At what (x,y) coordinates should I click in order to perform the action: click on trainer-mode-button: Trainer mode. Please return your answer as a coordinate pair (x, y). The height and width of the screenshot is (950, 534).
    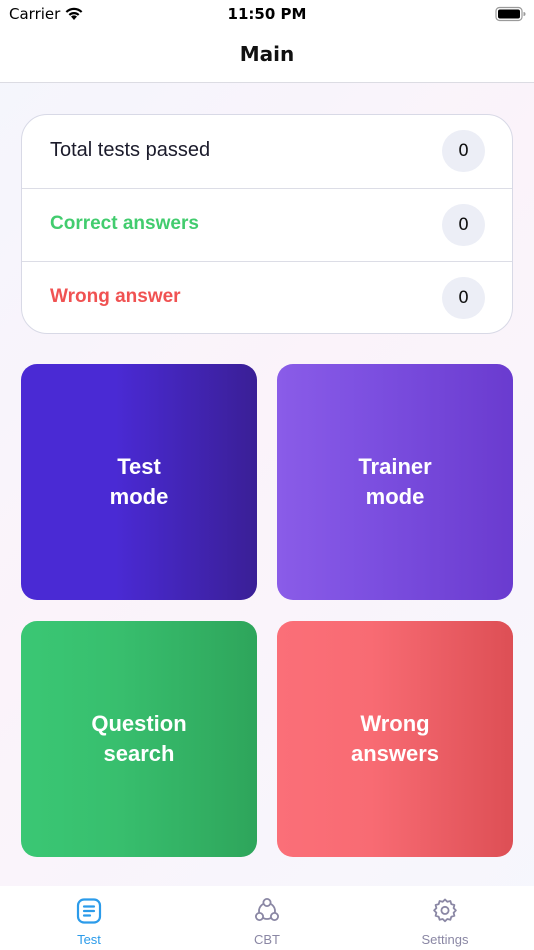
    Looking at the image, I should click on (395, 482).